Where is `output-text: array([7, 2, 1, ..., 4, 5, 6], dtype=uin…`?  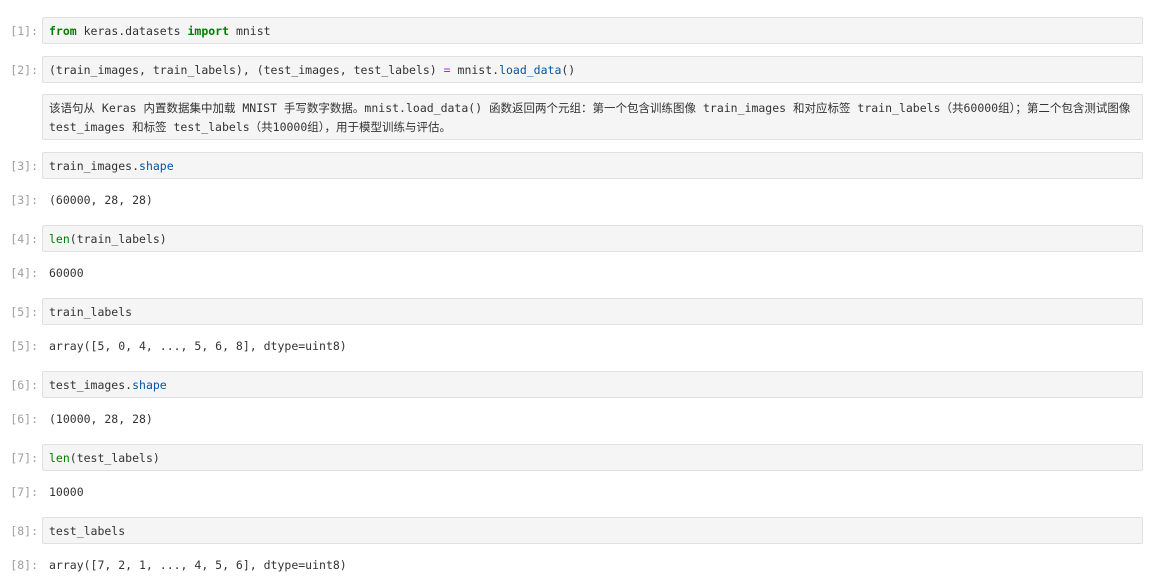 output-text: array([7, 2, 1, ..., 4, 5, 6], dtype=uin… is located at coordinates (198, 565).